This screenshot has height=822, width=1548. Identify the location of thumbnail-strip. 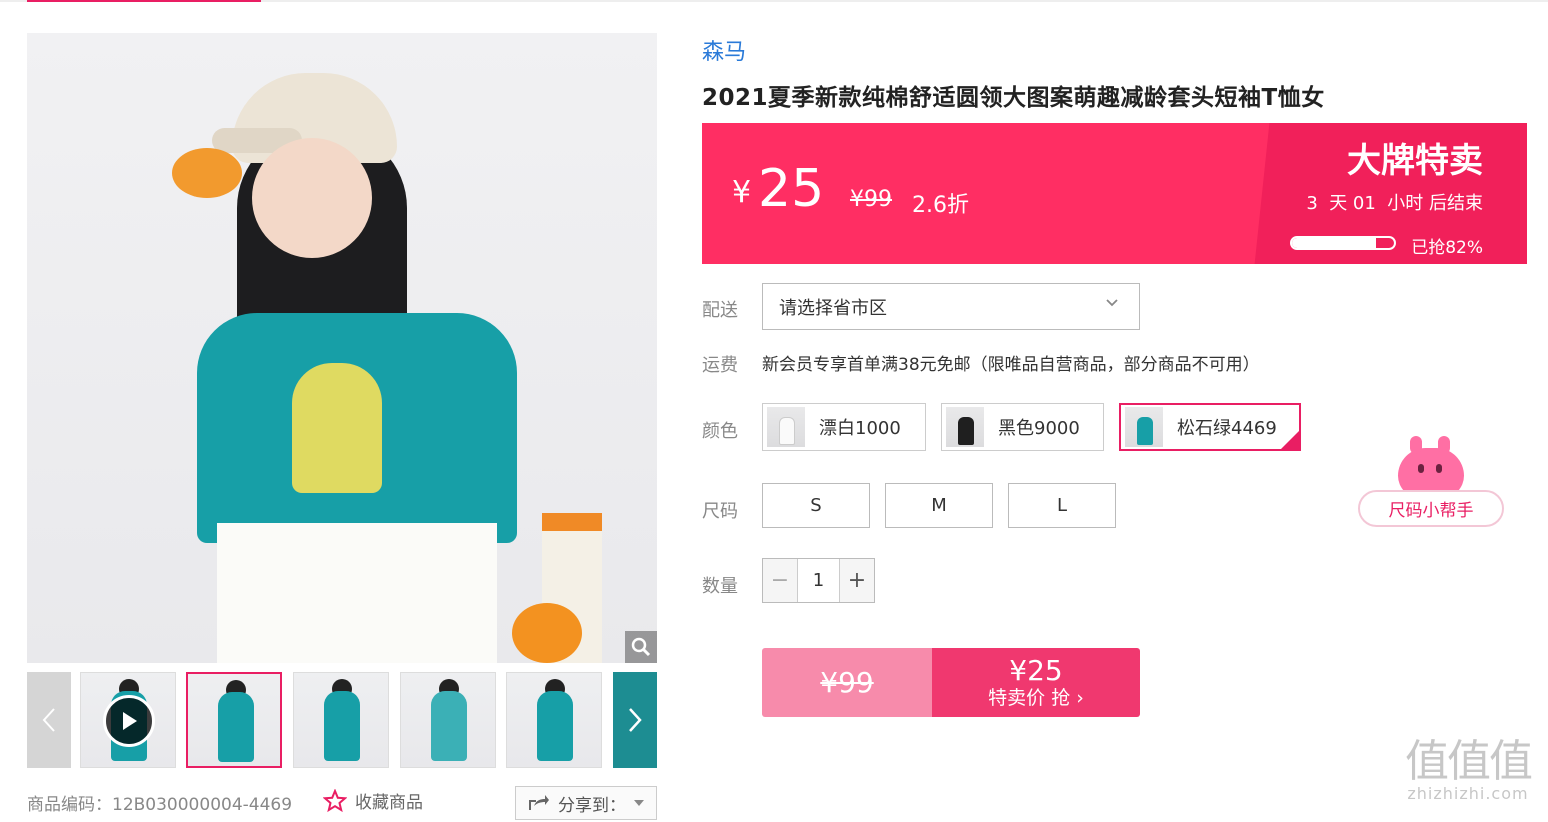
(342, 720).